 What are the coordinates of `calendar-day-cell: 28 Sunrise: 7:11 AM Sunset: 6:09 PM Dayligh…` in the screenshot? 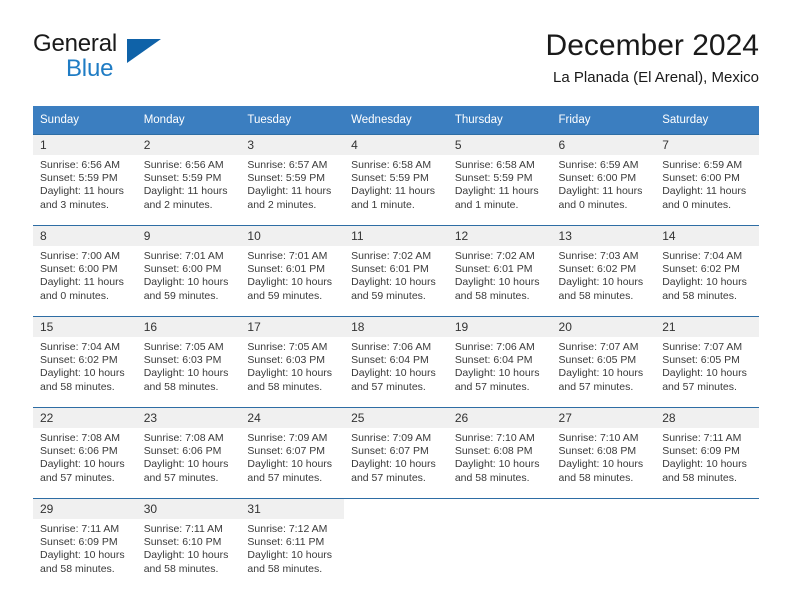 It's located at (707, 453).